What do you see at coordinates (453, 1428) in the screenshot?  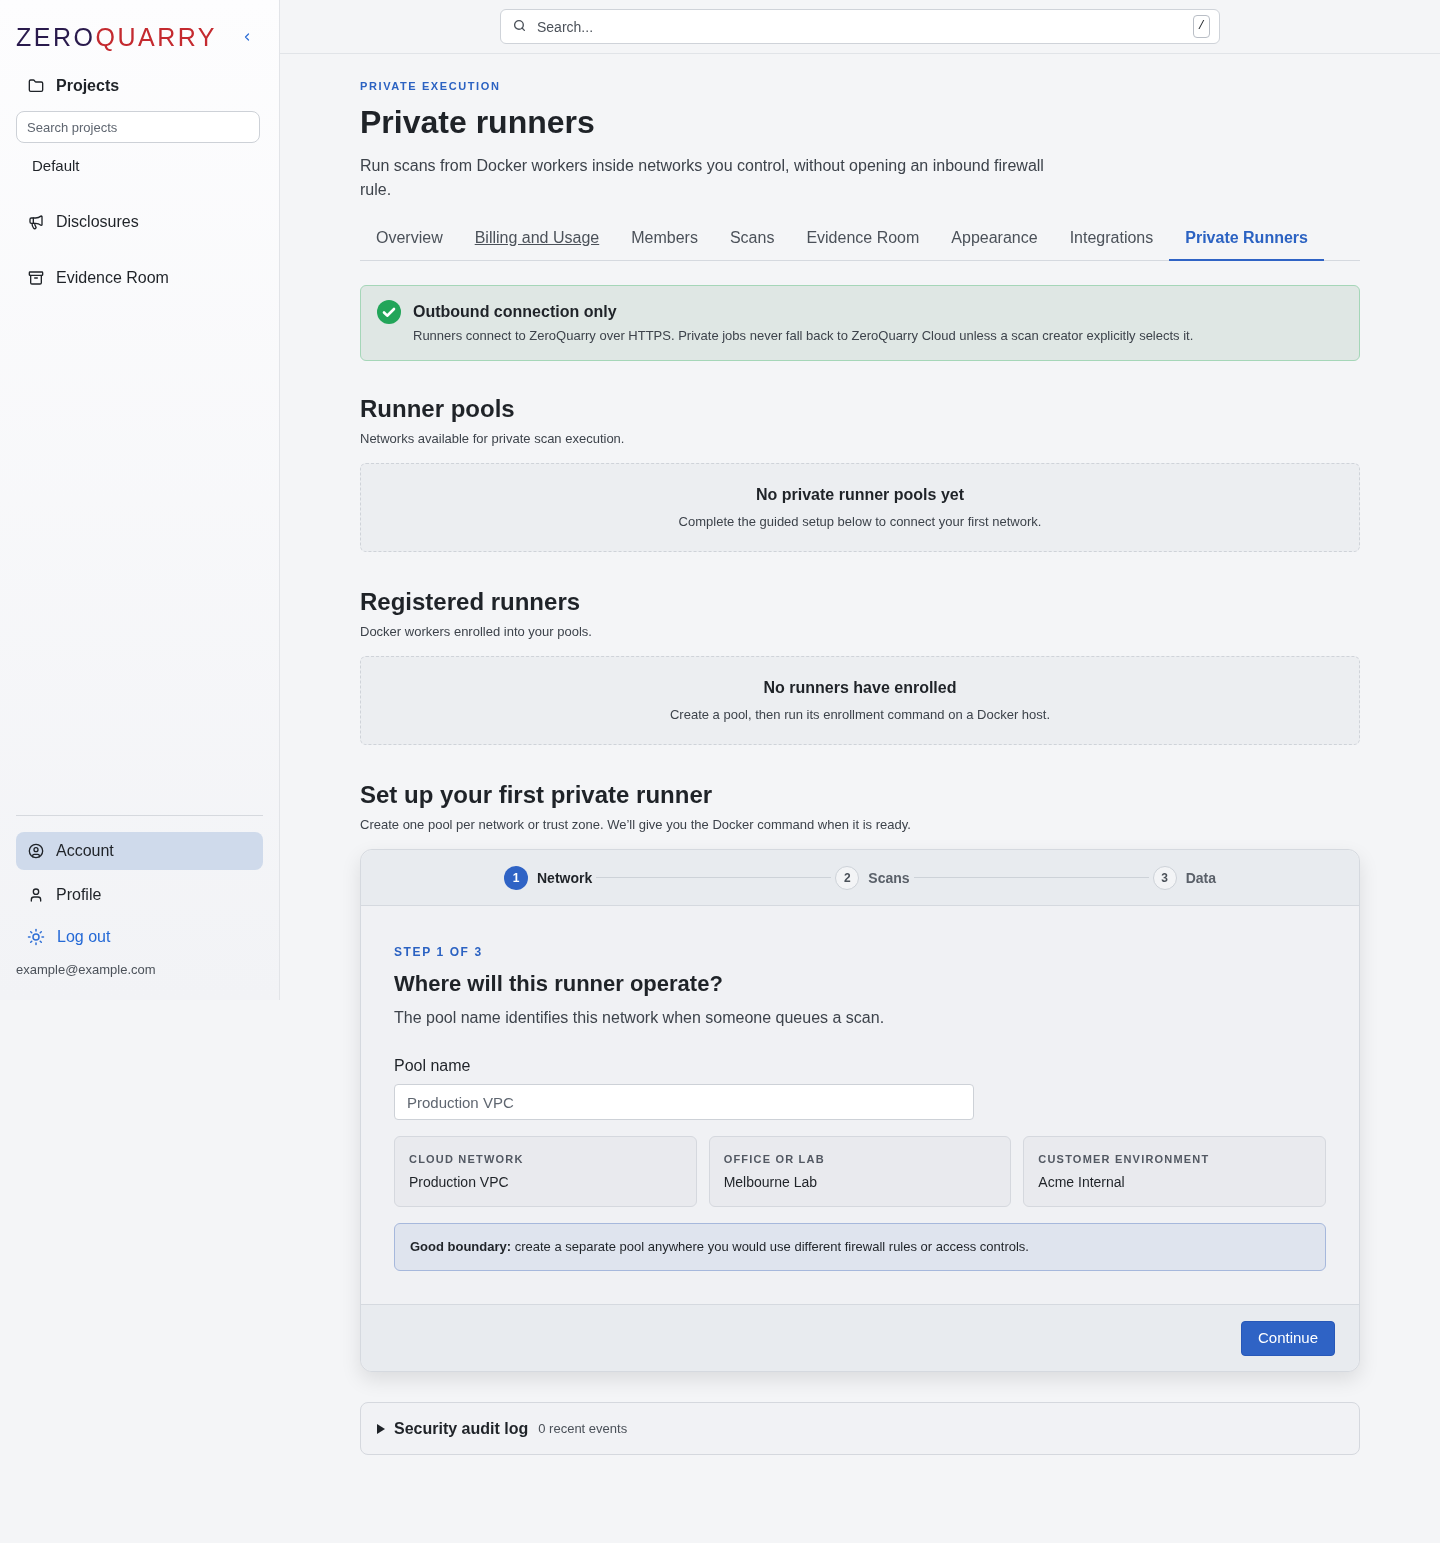 I see `audit-log-toggle: Security audit log` at bounding box center [453, 1428].